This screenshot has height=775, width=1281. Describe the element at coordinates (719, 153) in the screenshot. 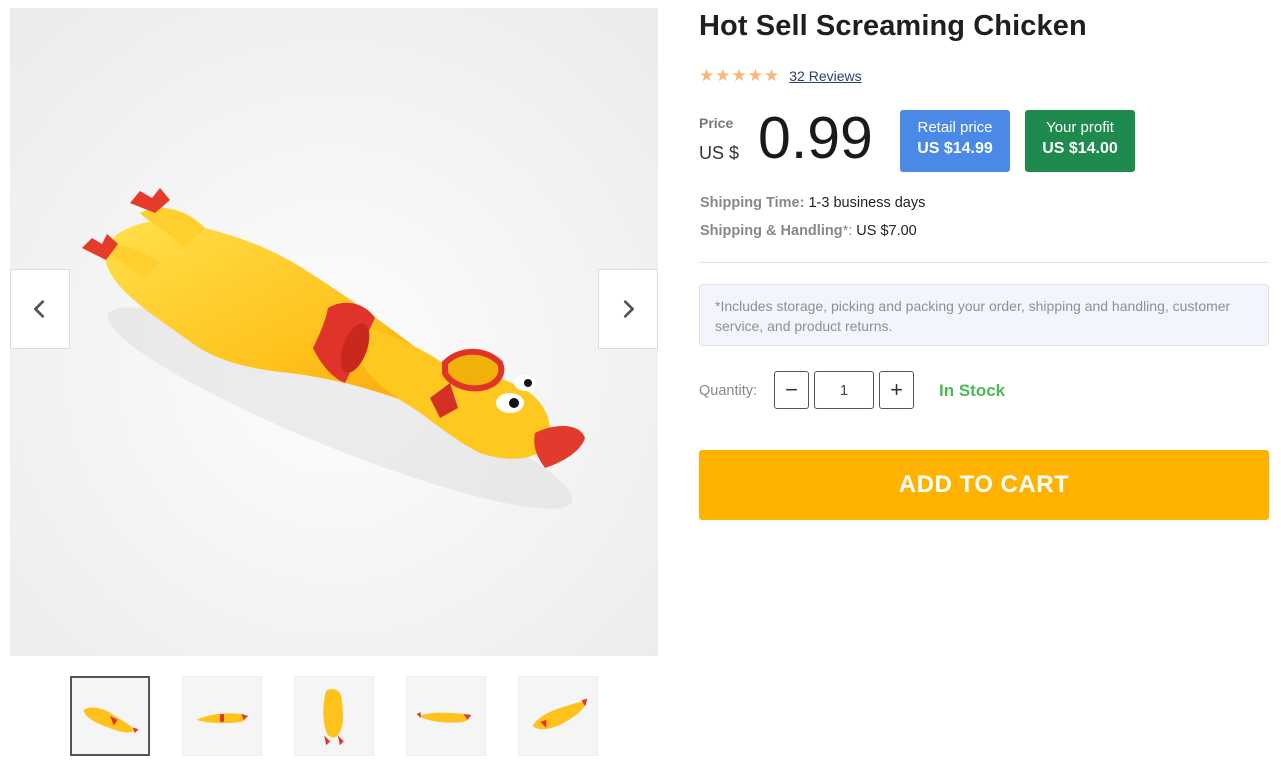

I see `price-currency: US $` at that location.